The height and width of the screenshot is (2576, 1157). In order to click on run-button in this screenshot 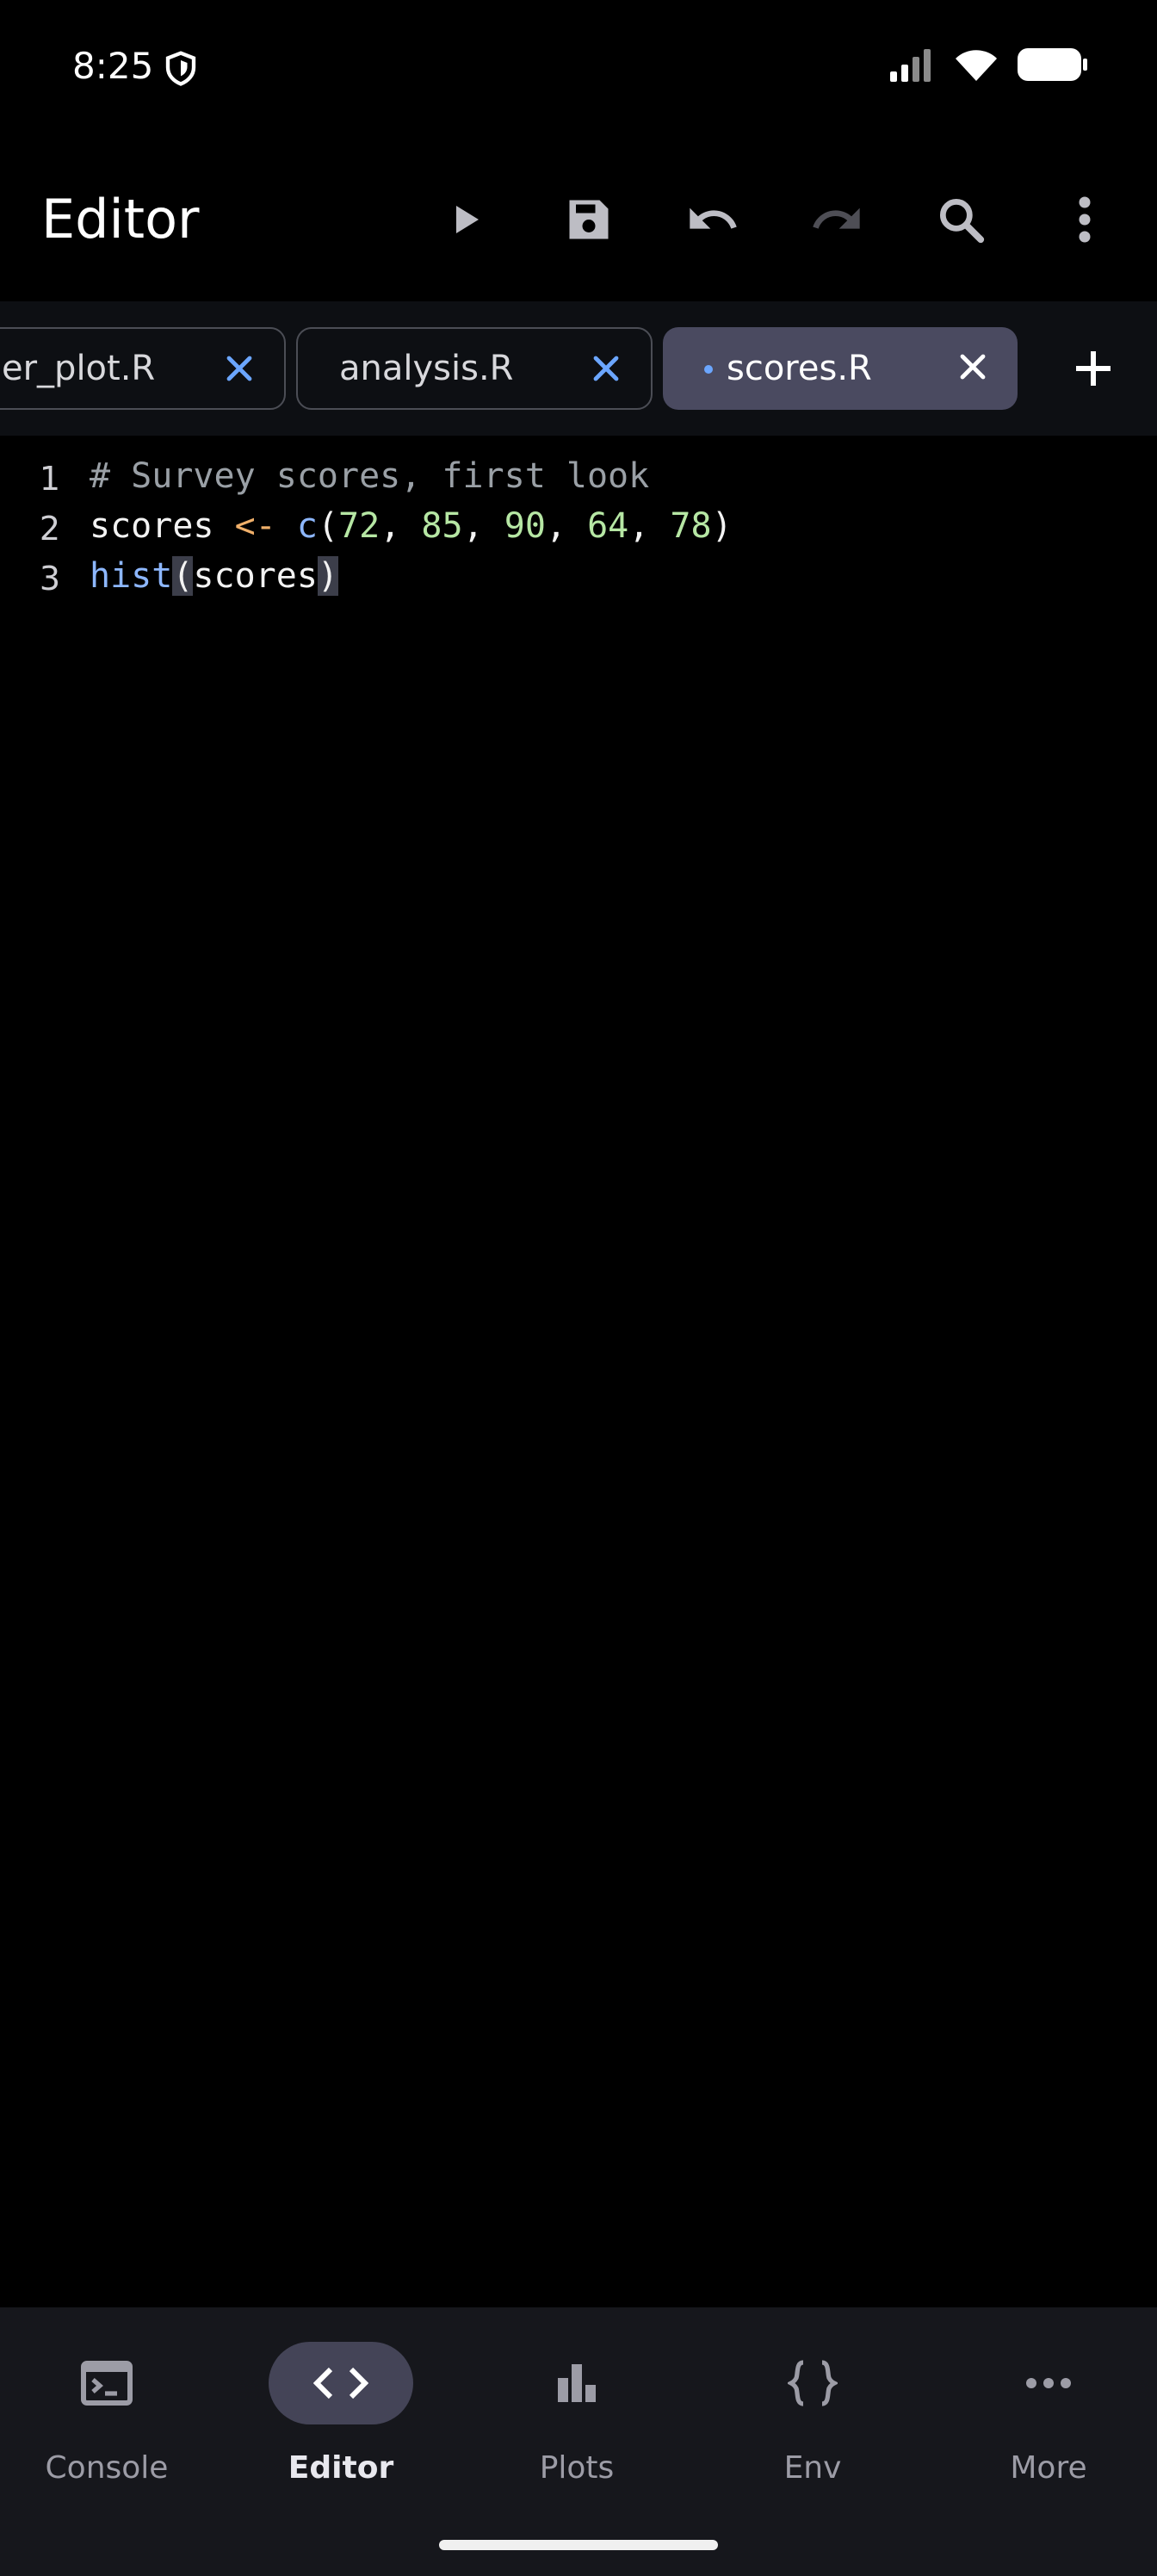, I will do `click(465, 219)`.